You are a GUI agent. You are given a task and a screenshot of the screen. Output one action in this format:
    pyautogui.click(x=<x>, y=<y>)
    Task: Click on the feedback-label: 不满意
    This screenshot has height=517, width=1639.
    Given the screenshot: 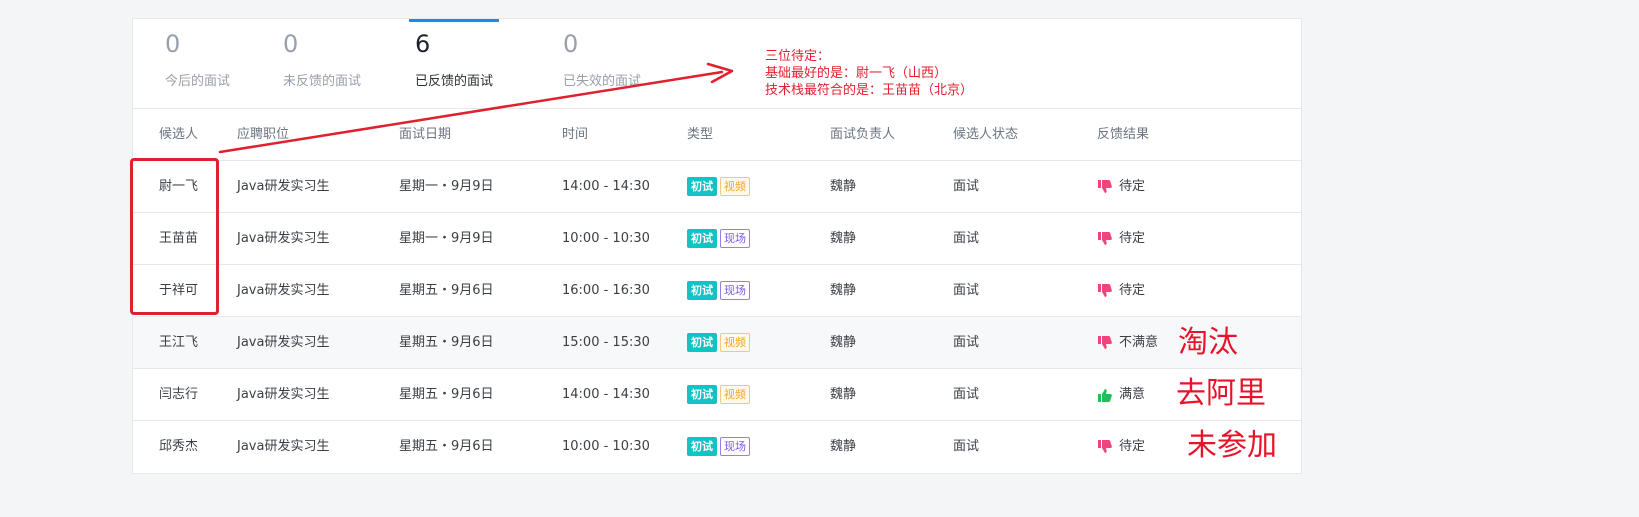 What is the action you would take?
    pyautogui.click(x=1139, y=342)
    